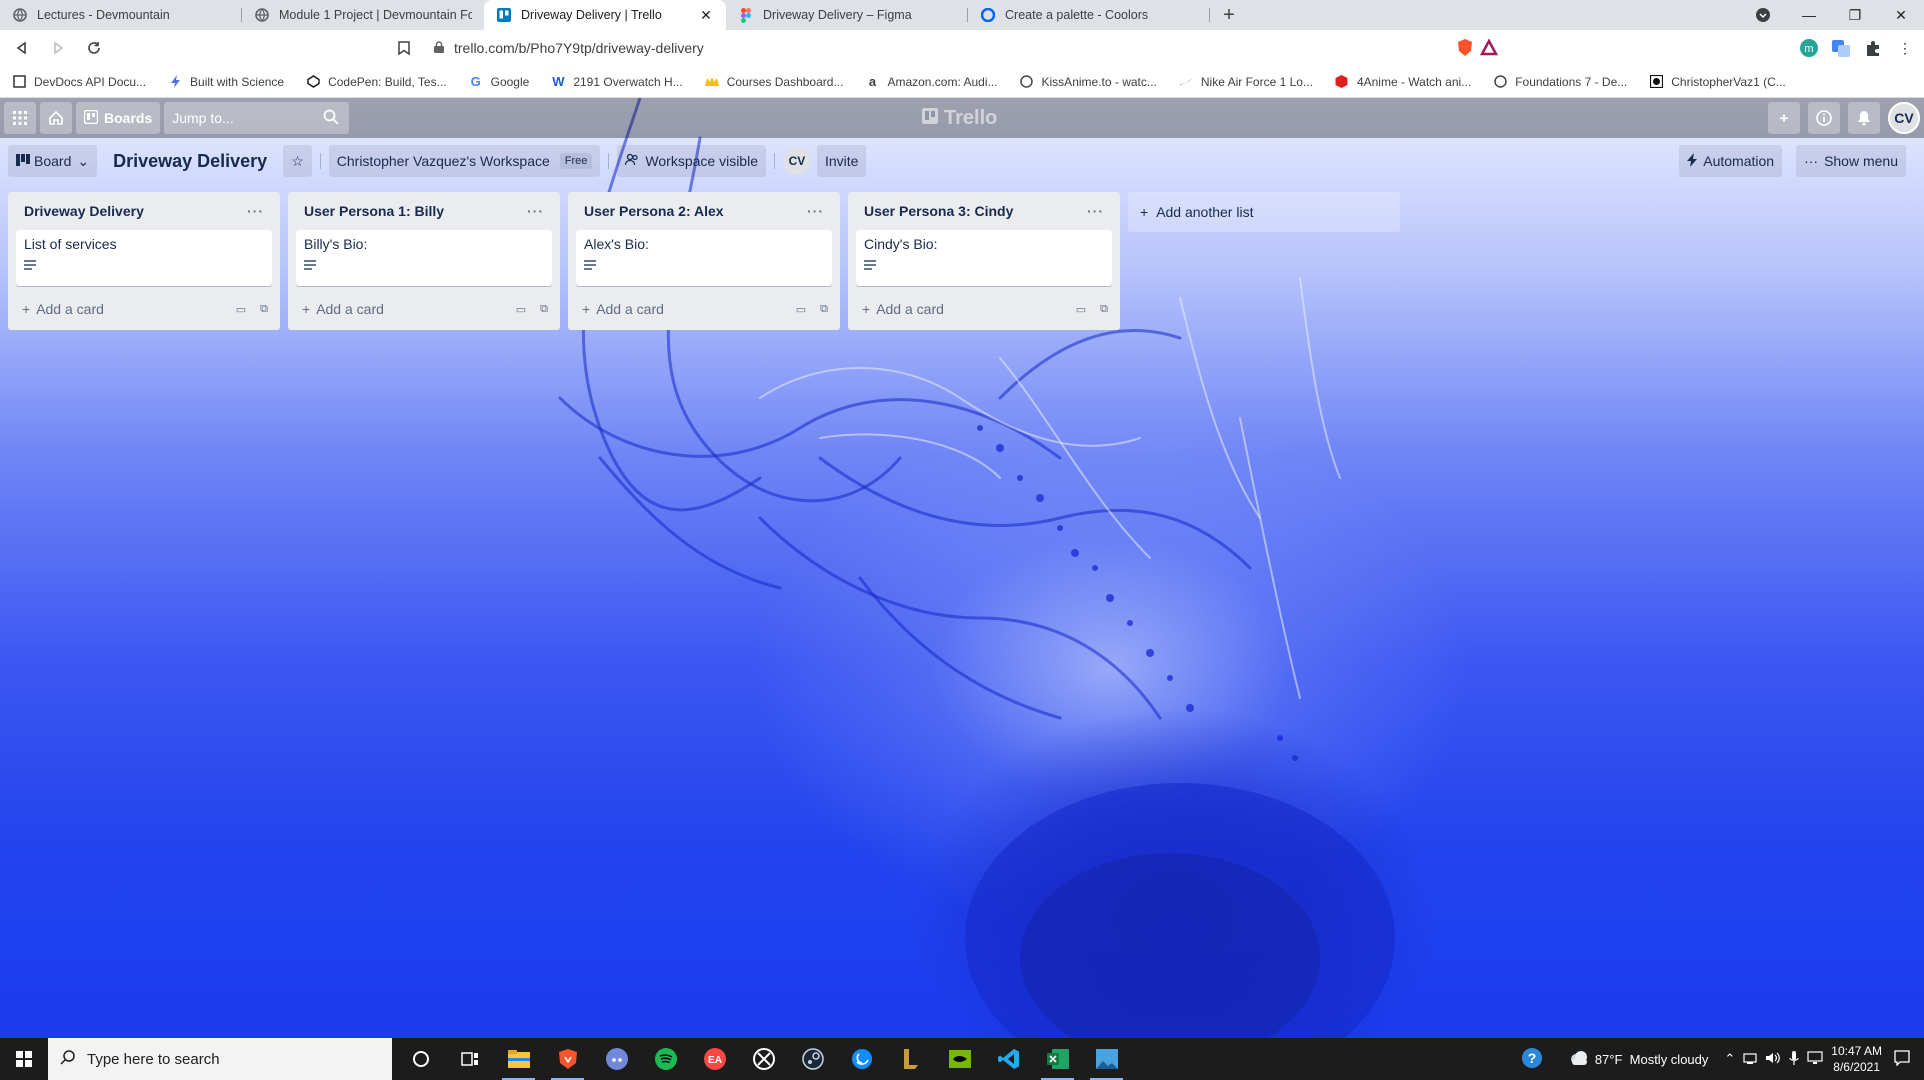 This screenshot has height=1080, width=1924. I want to click on list-header: User Persona 2: Alex ···, so click(704, 211).